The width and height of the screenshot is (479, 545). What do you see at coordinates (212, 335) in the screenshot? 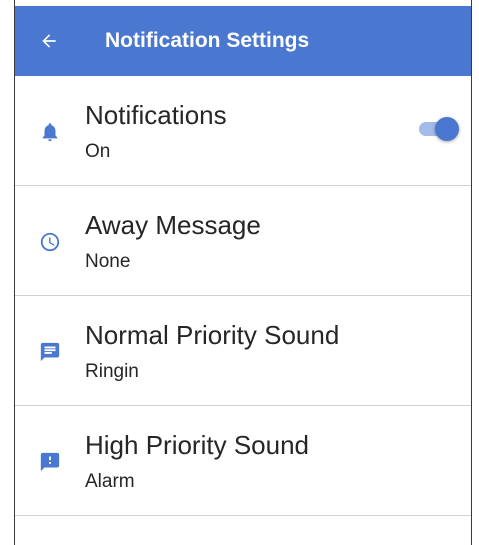
I see `setting-title: Normal Priority Sound` at bounding box center [212, 335].